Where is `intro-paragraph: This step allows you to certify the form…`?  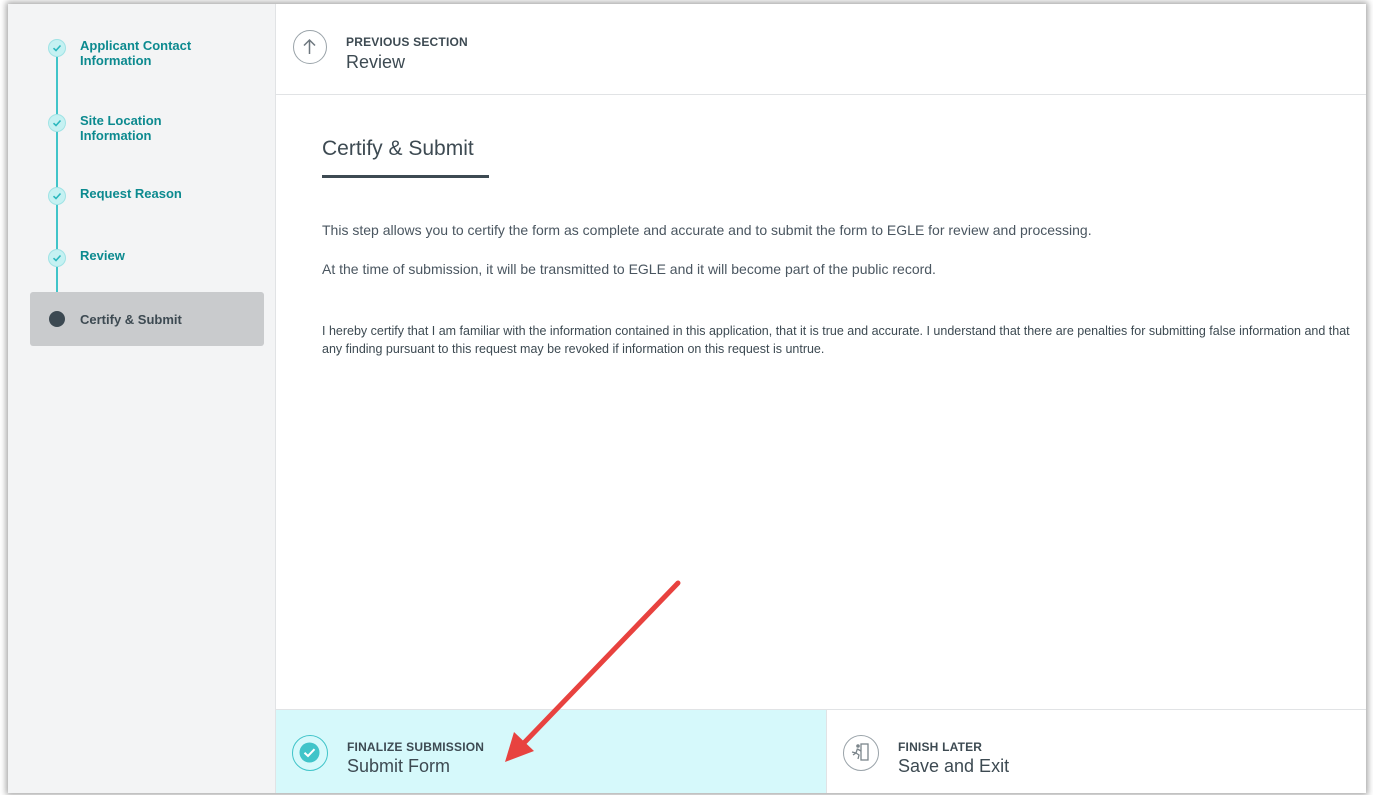 intro-paragraph: This step allows you to certify the form… is located at coordinates (707, 230).